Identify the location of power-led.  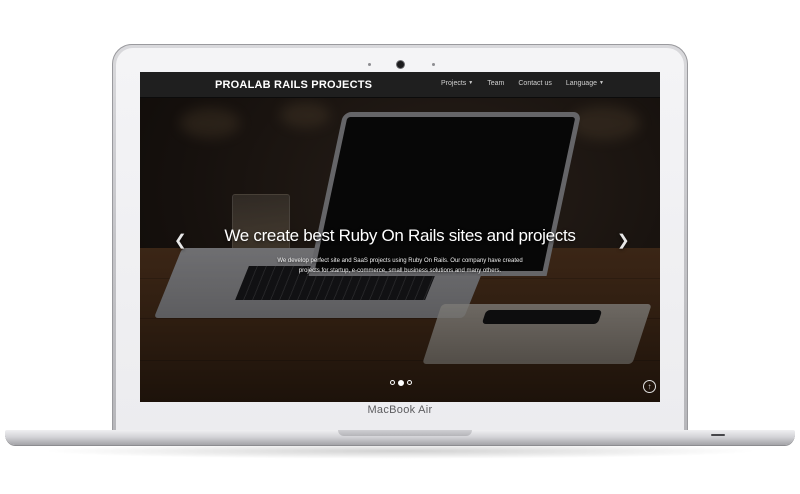
(718, 435).